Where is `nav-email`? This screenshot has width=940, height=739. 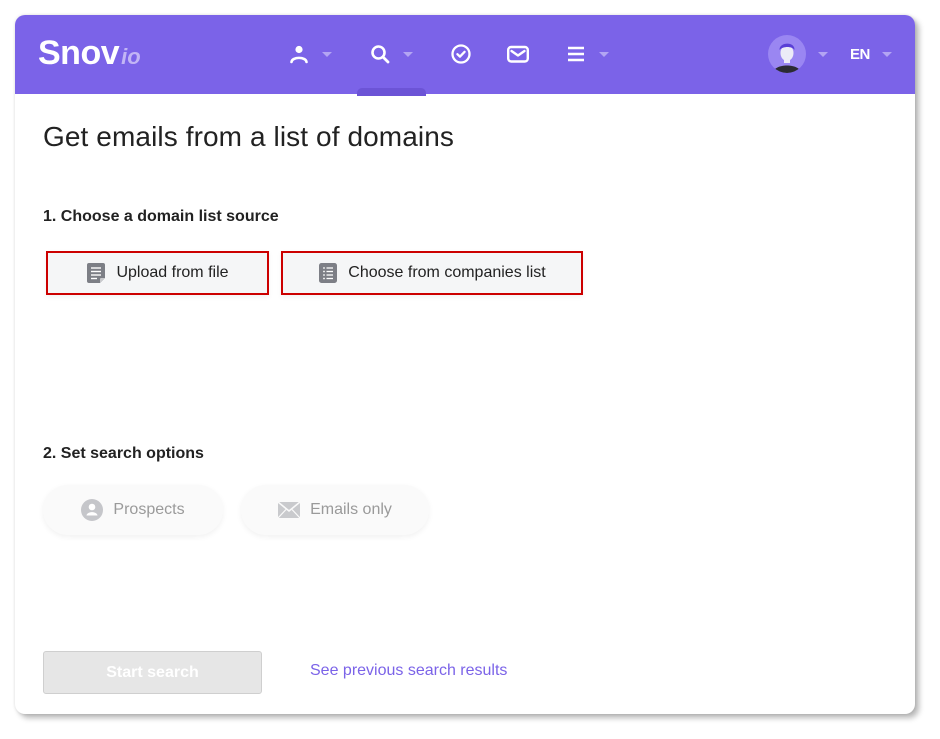 nav-email is located at coordinates (518, 54).